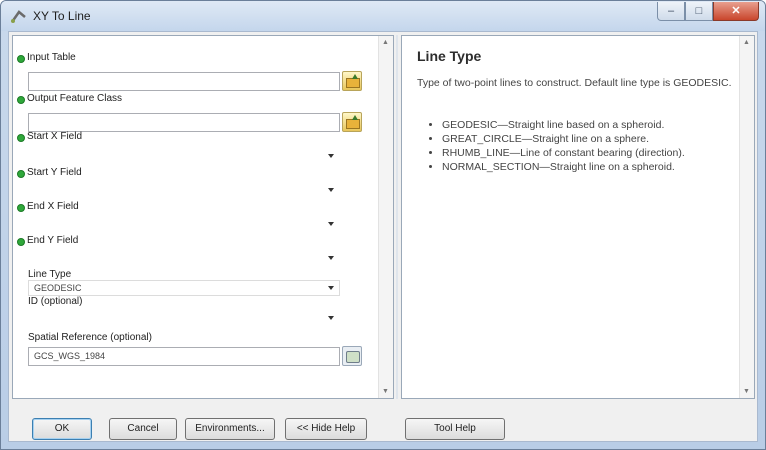 This screenshot has height=450, width=766. I want to click on help-scrollbar: ▲ ▼, so click(746, 217).